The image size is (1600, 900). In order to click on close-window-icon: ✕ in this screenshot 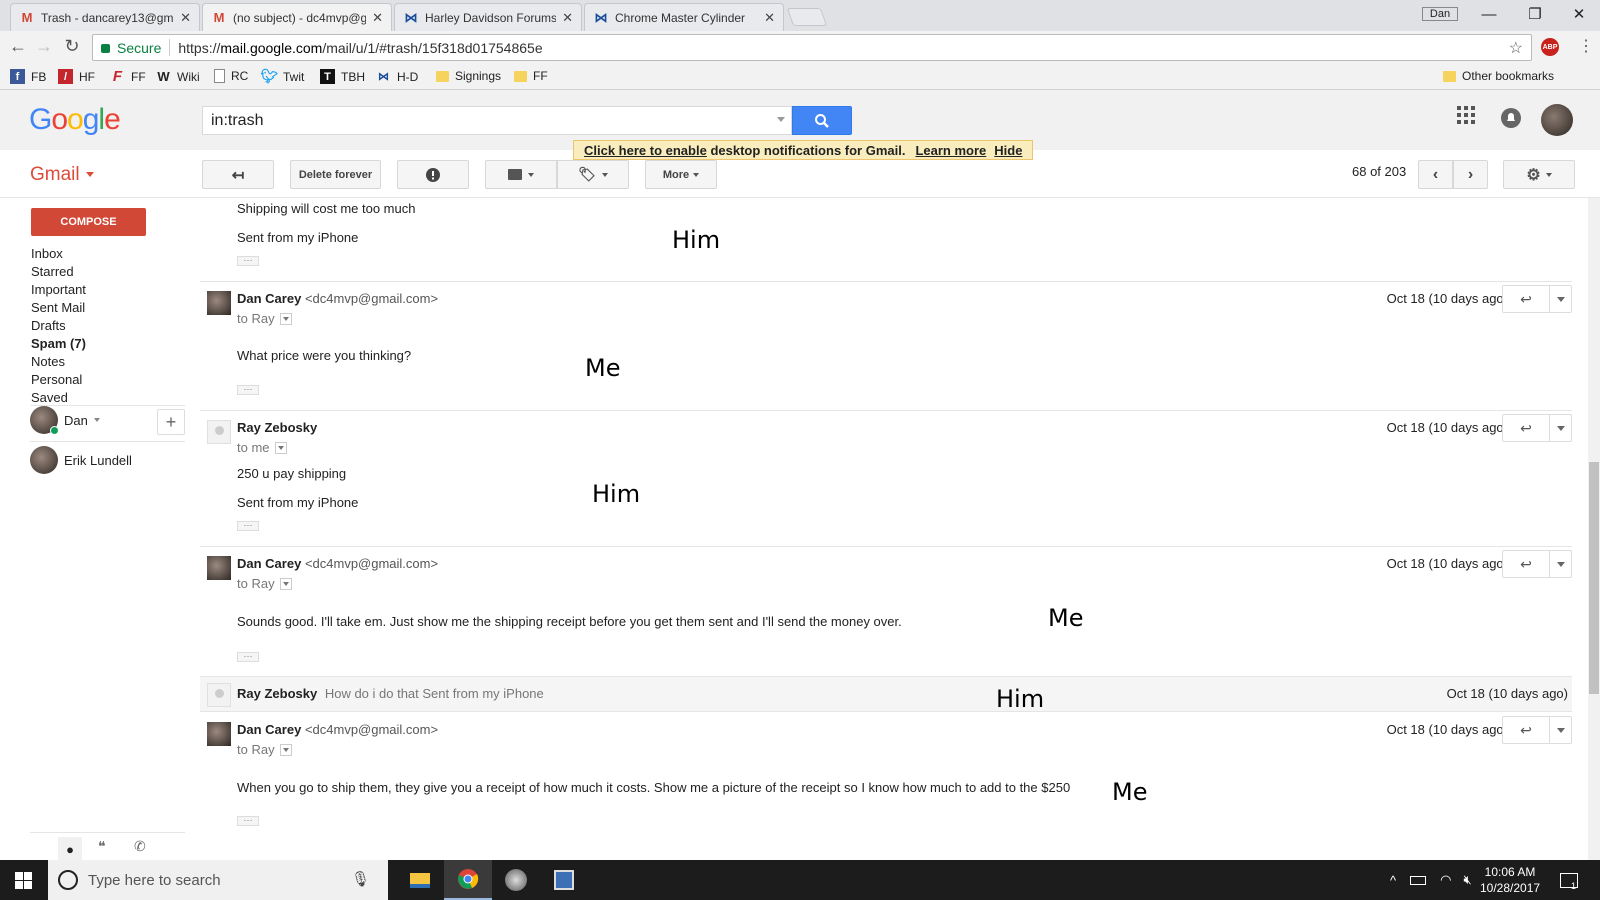, I will do `click(1579, 14)`.